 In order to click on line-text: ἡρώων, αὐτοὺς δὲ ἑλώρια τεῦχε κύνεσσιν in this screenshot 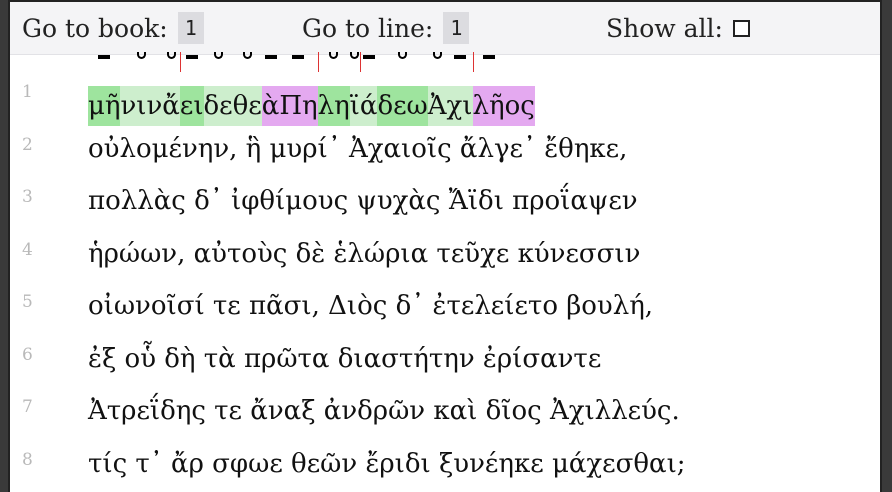, I will do `click(364, 253)`.